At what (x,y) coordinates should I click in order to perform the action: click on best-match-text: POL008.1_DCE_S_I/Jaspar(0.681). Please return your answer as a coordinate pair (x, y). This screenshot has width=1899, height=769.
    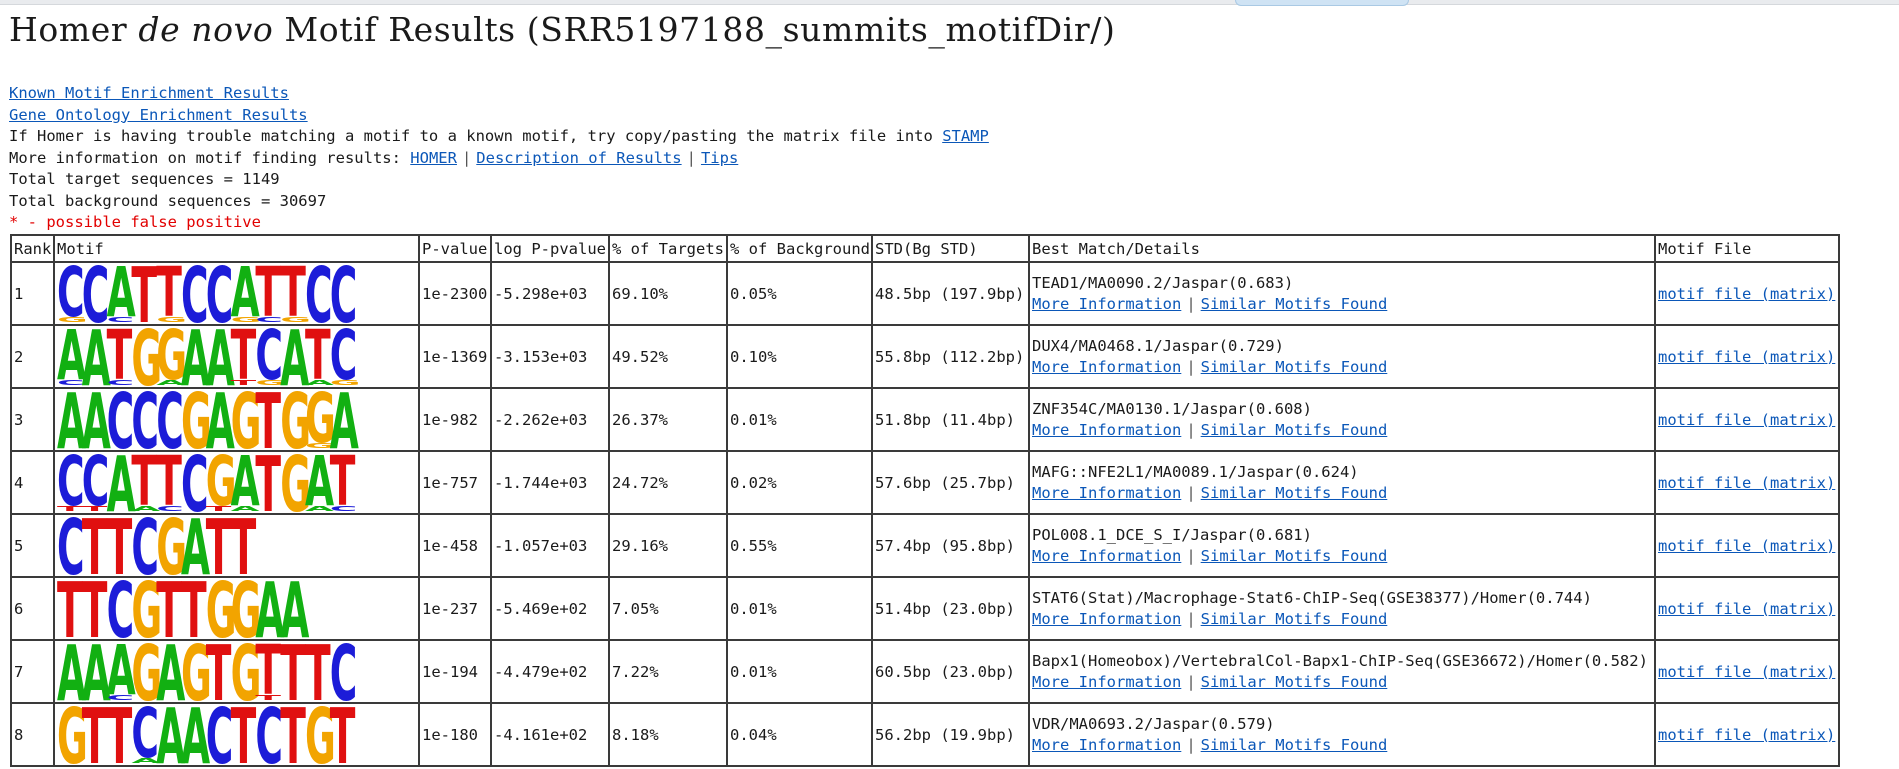
    Looking at the image, I should click on (1172, 534).